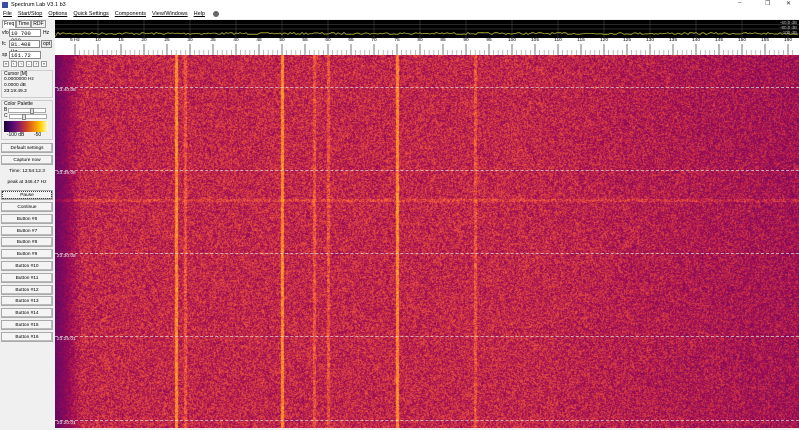 The height and width of the screenshot is (430, 799). I want to click on time-label: 23:30:08, so click(66, 256).